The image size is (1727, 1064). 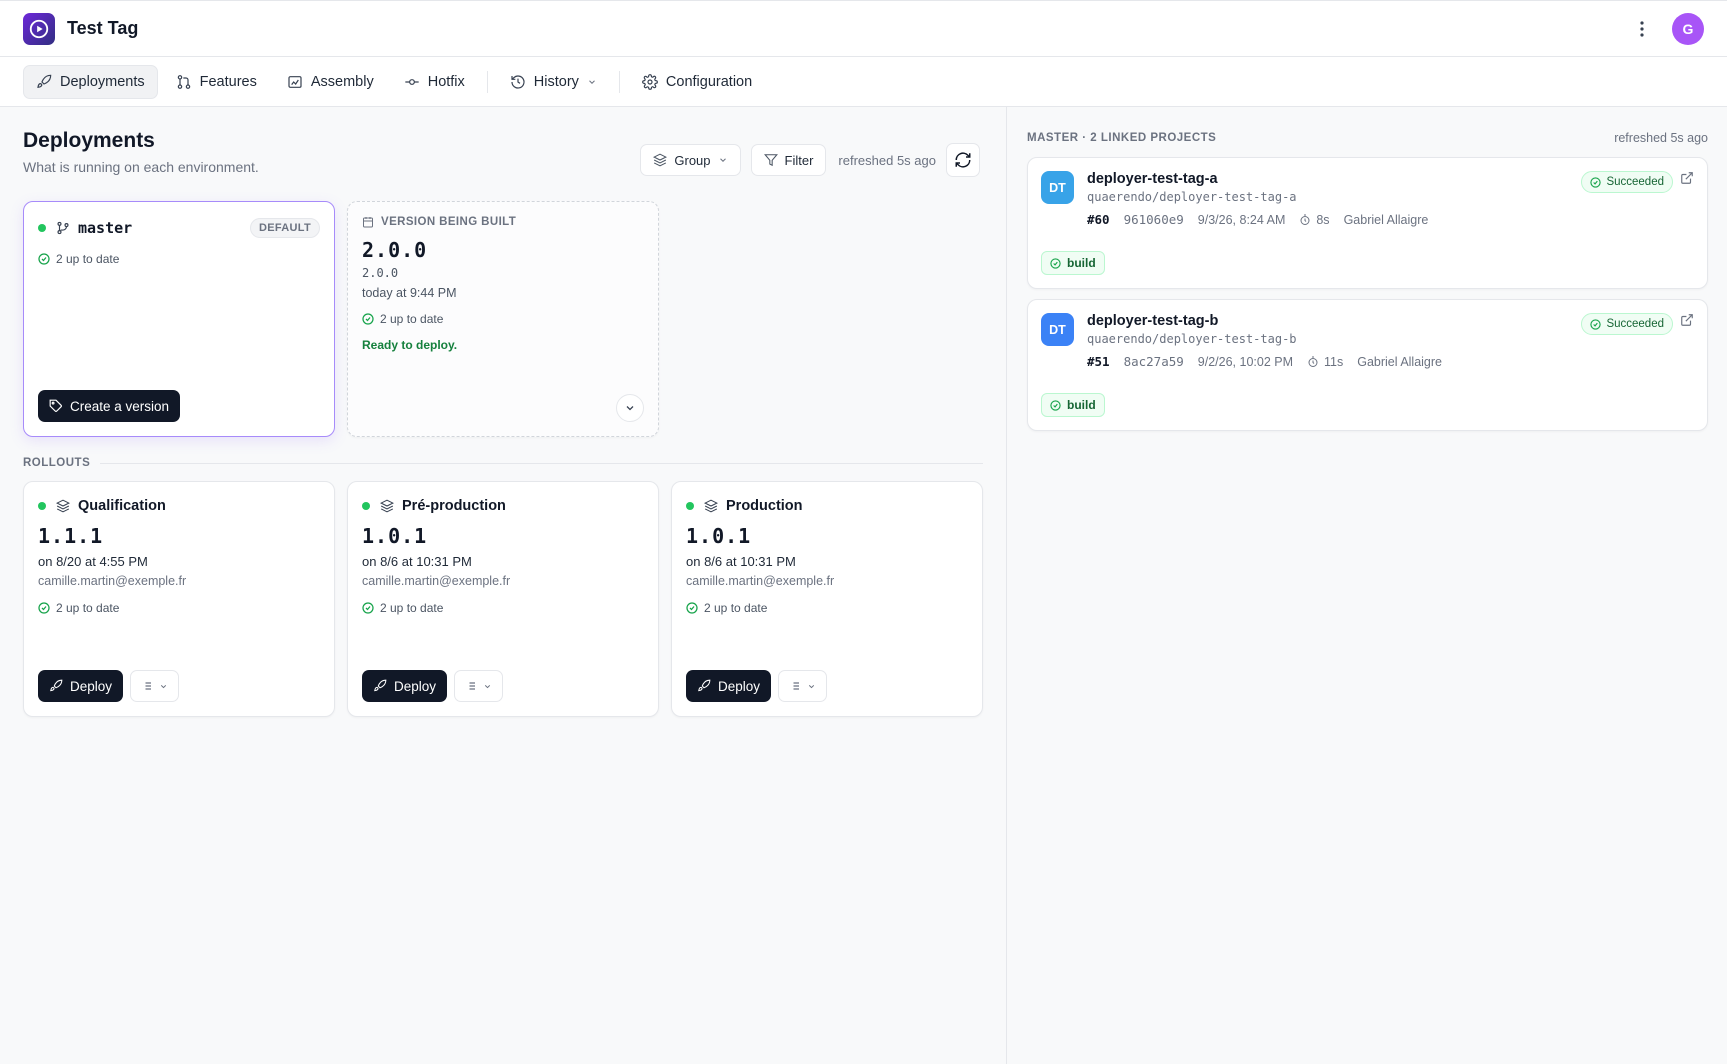 What do you see at coordinates (1313, 362) in the screenshot?
I see `timer-icon` at bounding box center [1313, 362].